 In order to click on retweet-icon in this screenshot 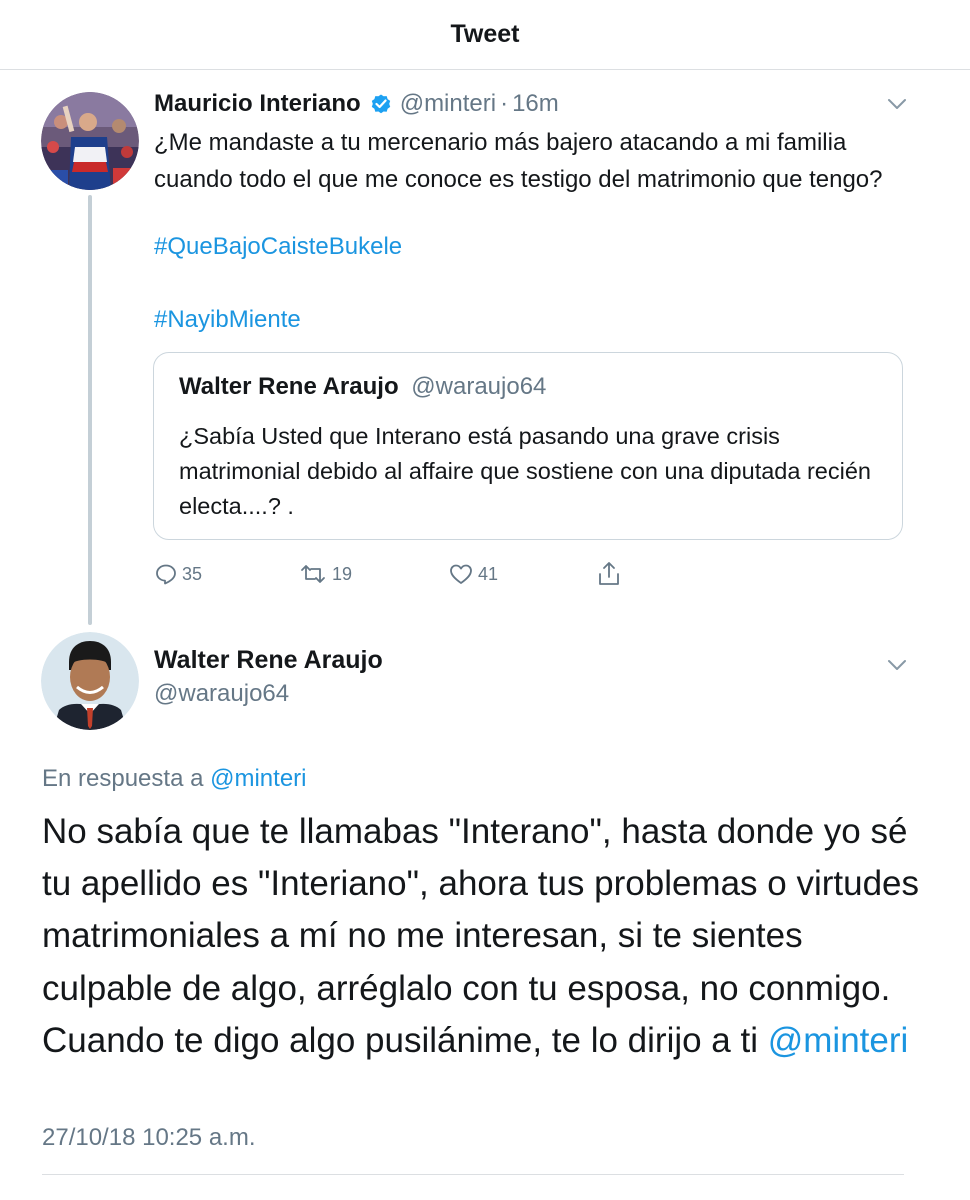, I will do `click(313, 574)`.